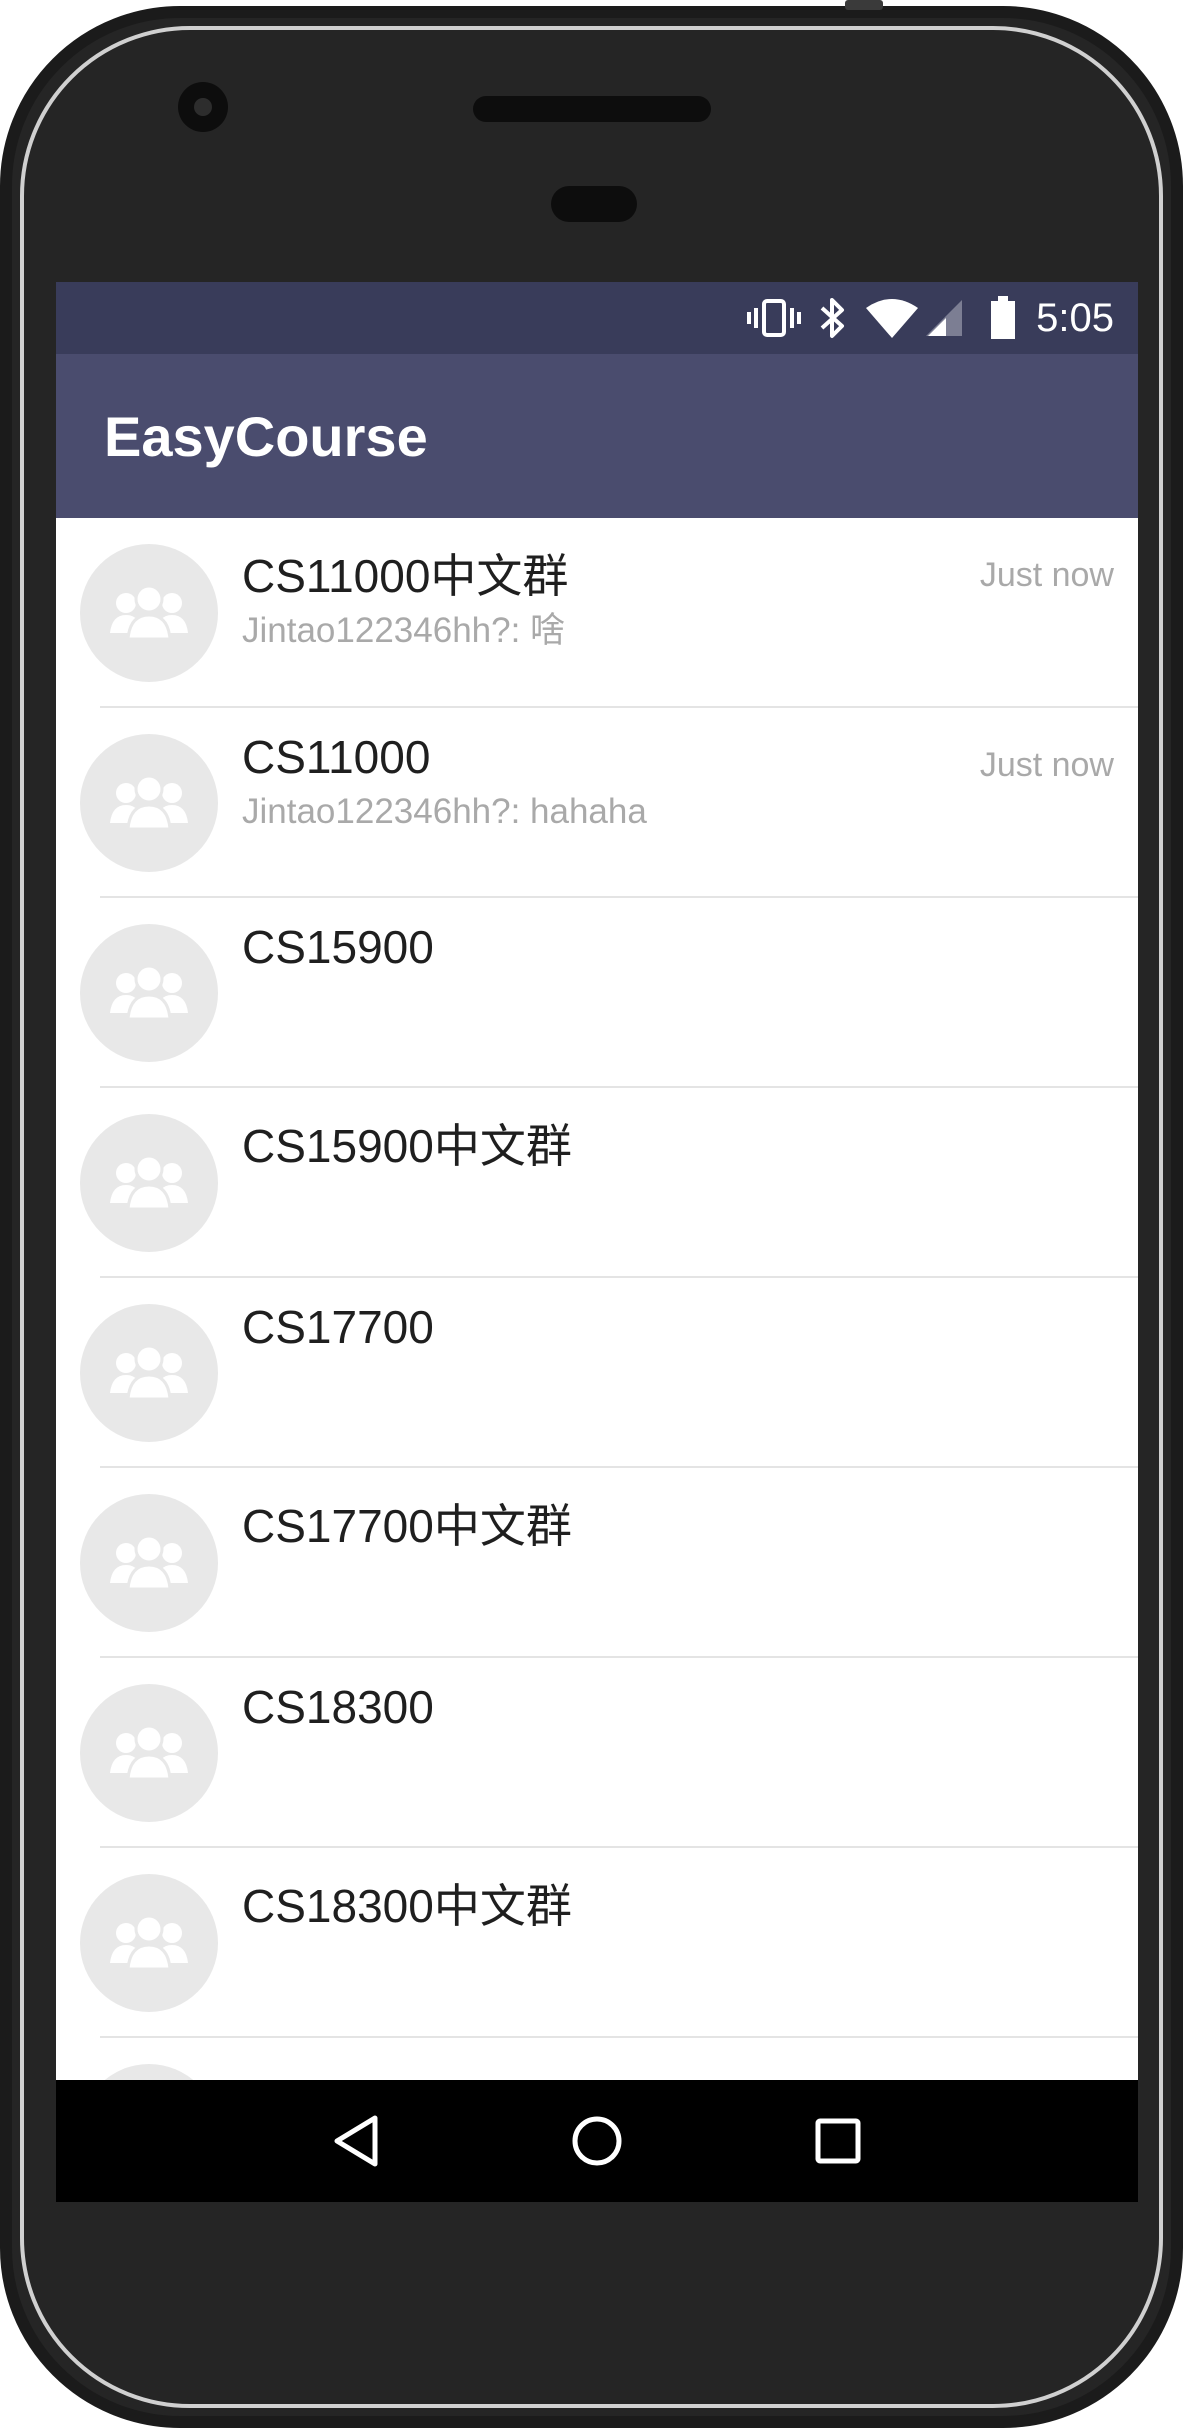  Describe the element at coordinates (1003, 318) in the screenshot. I see `battery-icon` at that location.